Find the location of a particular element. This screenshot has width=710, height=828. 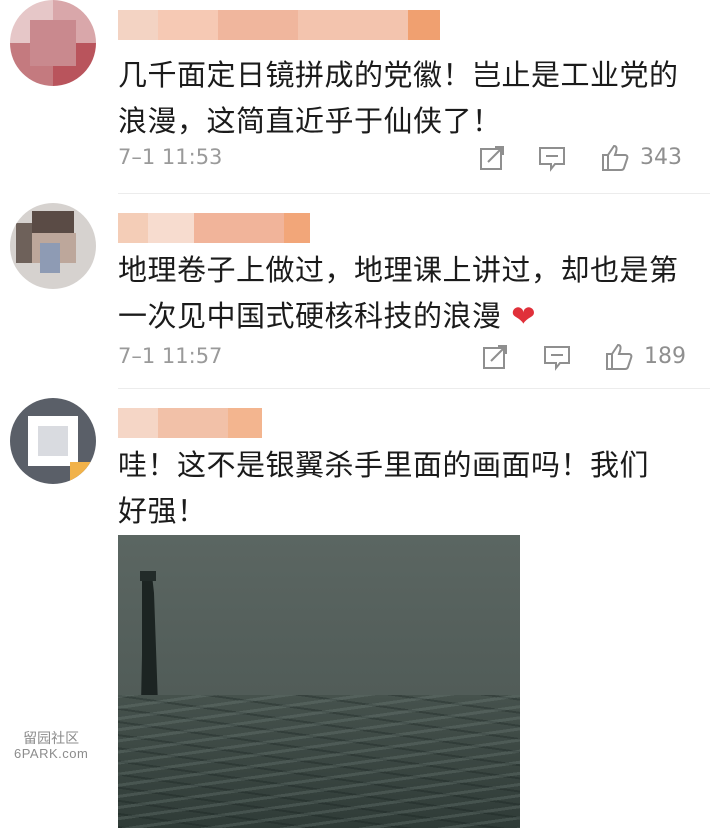

heart-emoji: ❤ is located at coordinates (524, 316).